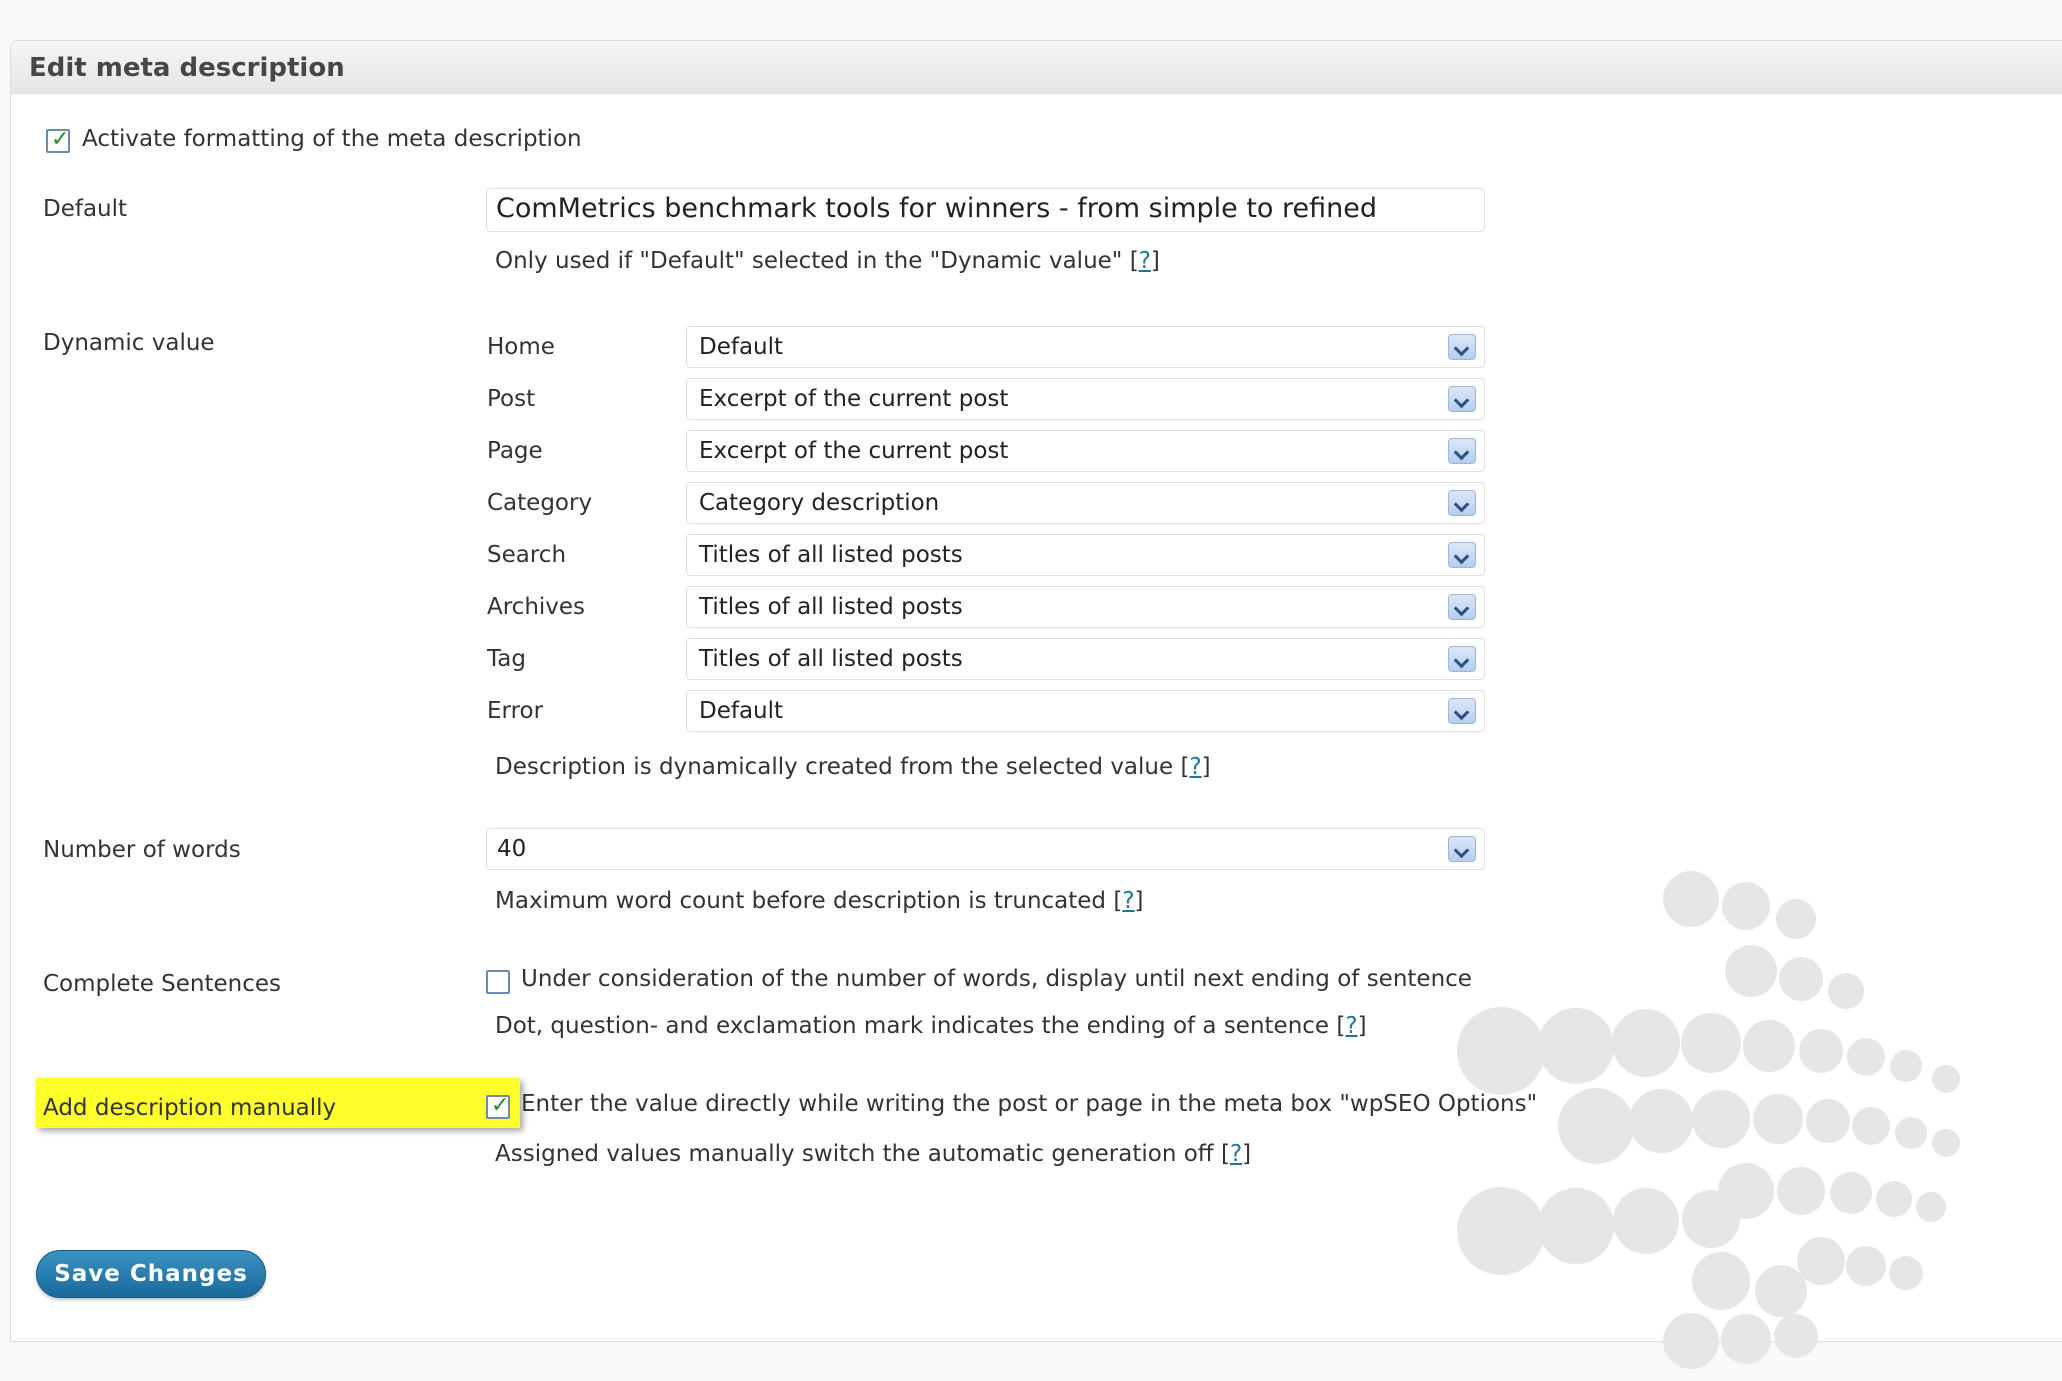  Describe the element at coordinates (1085, 451) in the screenshot. I see `select-page: Excerpt of the current post` at that location.